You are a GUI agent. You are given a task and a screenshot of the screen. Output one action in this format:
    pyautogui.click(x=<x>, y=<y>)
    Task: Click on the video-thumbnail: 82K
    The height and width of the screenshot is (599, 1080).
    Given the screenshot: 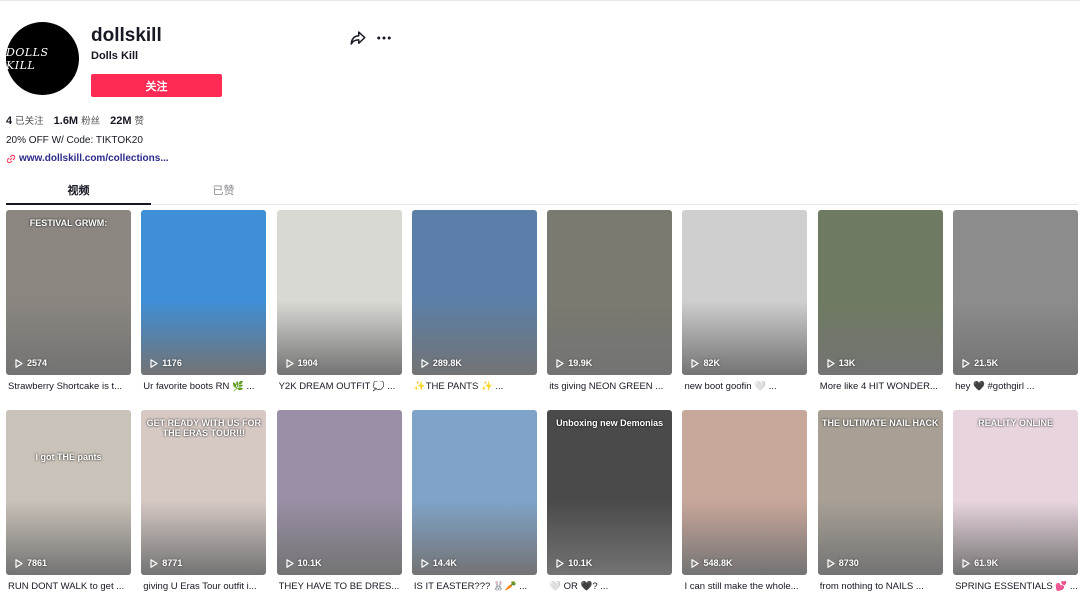 What is the action you would take?
    pyautogui.click(x=745, y=292)
    